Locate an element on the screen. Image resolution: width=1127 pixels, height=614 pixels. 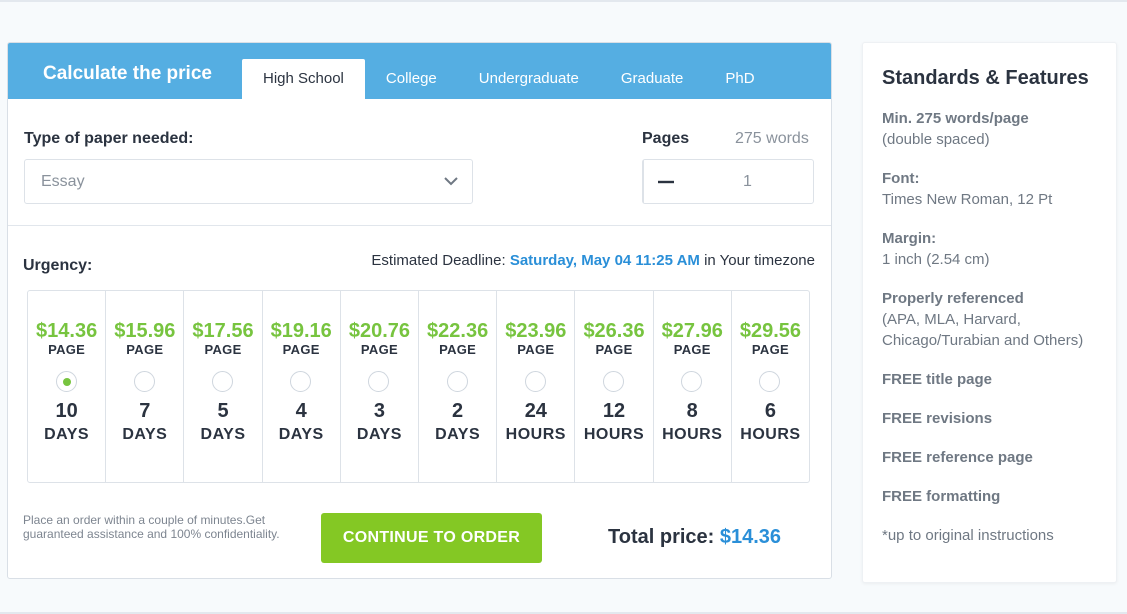
features-title: Standards & Features is located at coordinates (985, 78).